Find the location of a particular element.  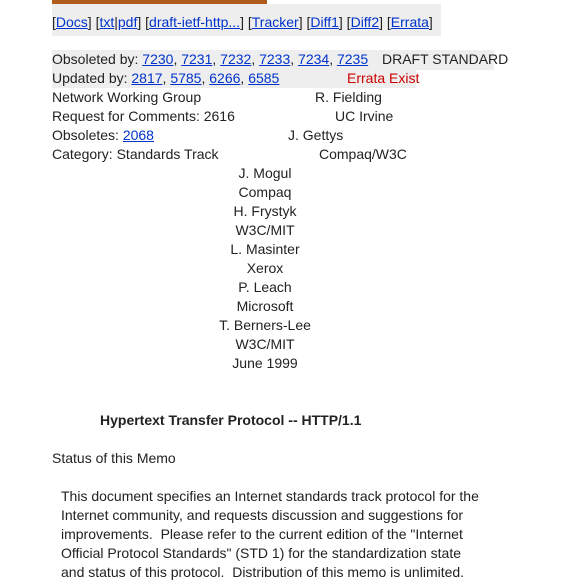

updated-by-link: 6266 is located at coordinates (224, 78).